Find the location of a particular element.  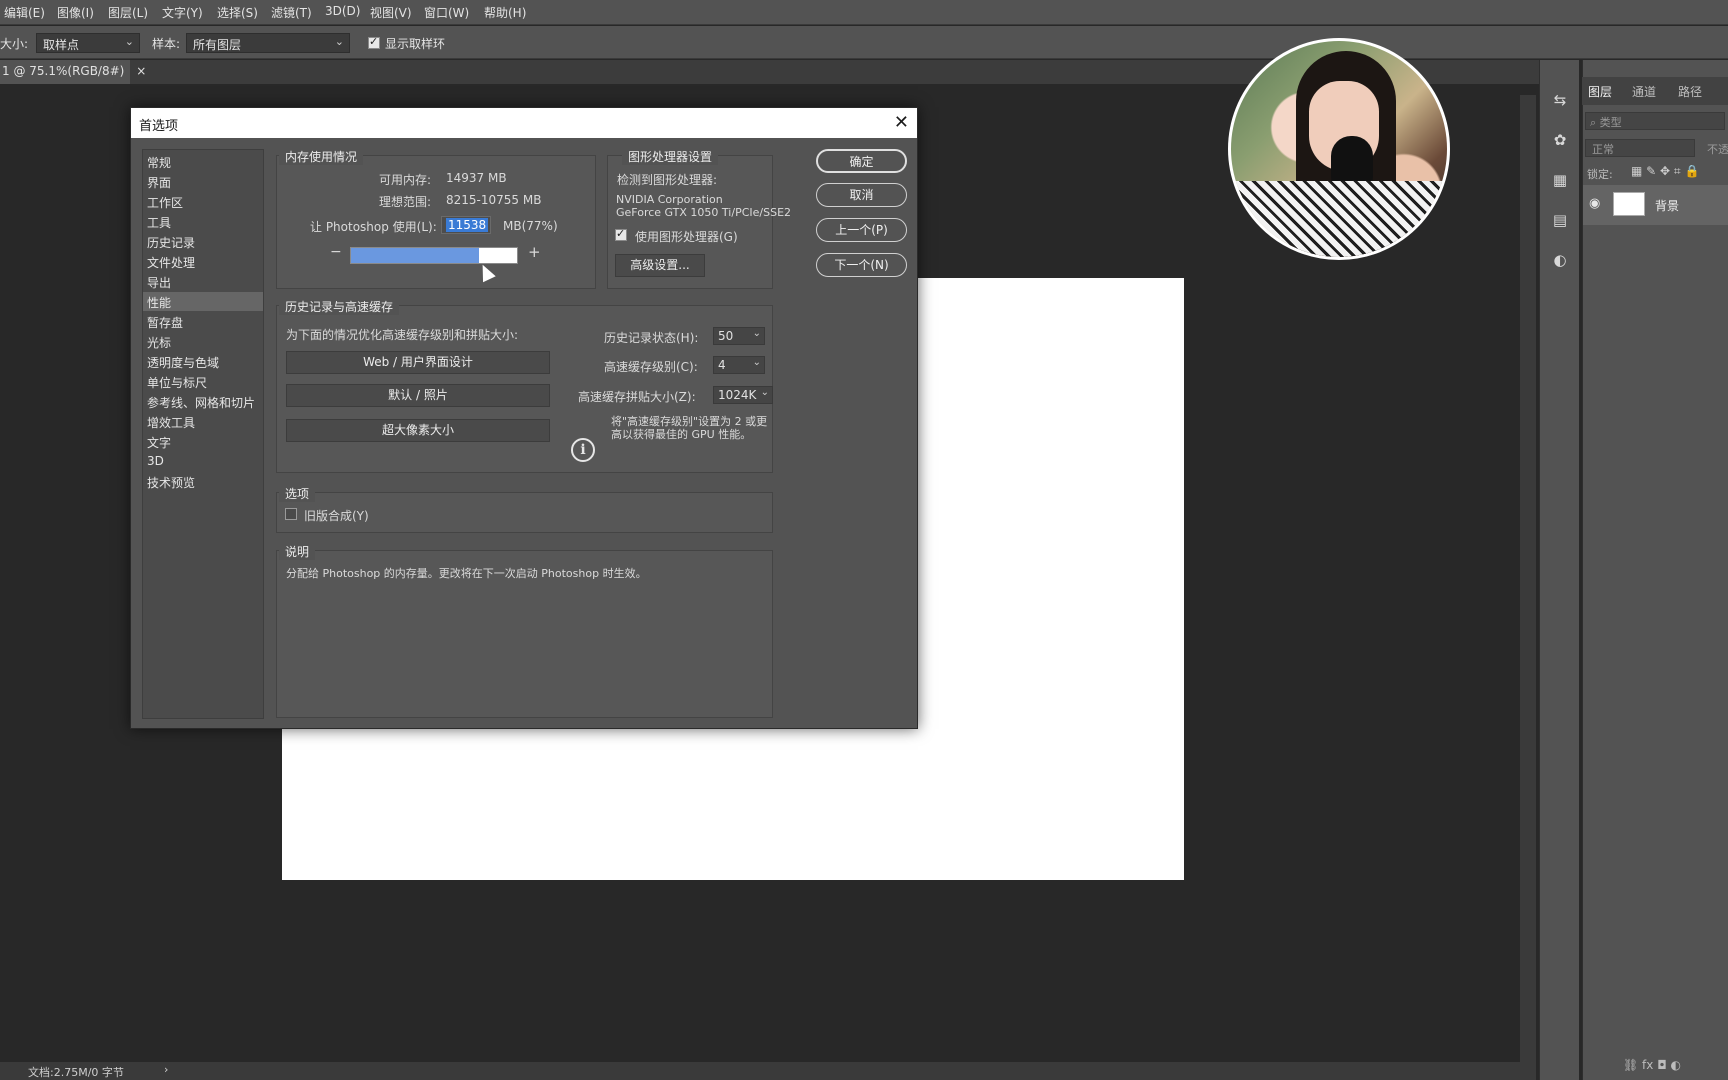

chevron-right-icon: › is located at coordinates (166, 1069).